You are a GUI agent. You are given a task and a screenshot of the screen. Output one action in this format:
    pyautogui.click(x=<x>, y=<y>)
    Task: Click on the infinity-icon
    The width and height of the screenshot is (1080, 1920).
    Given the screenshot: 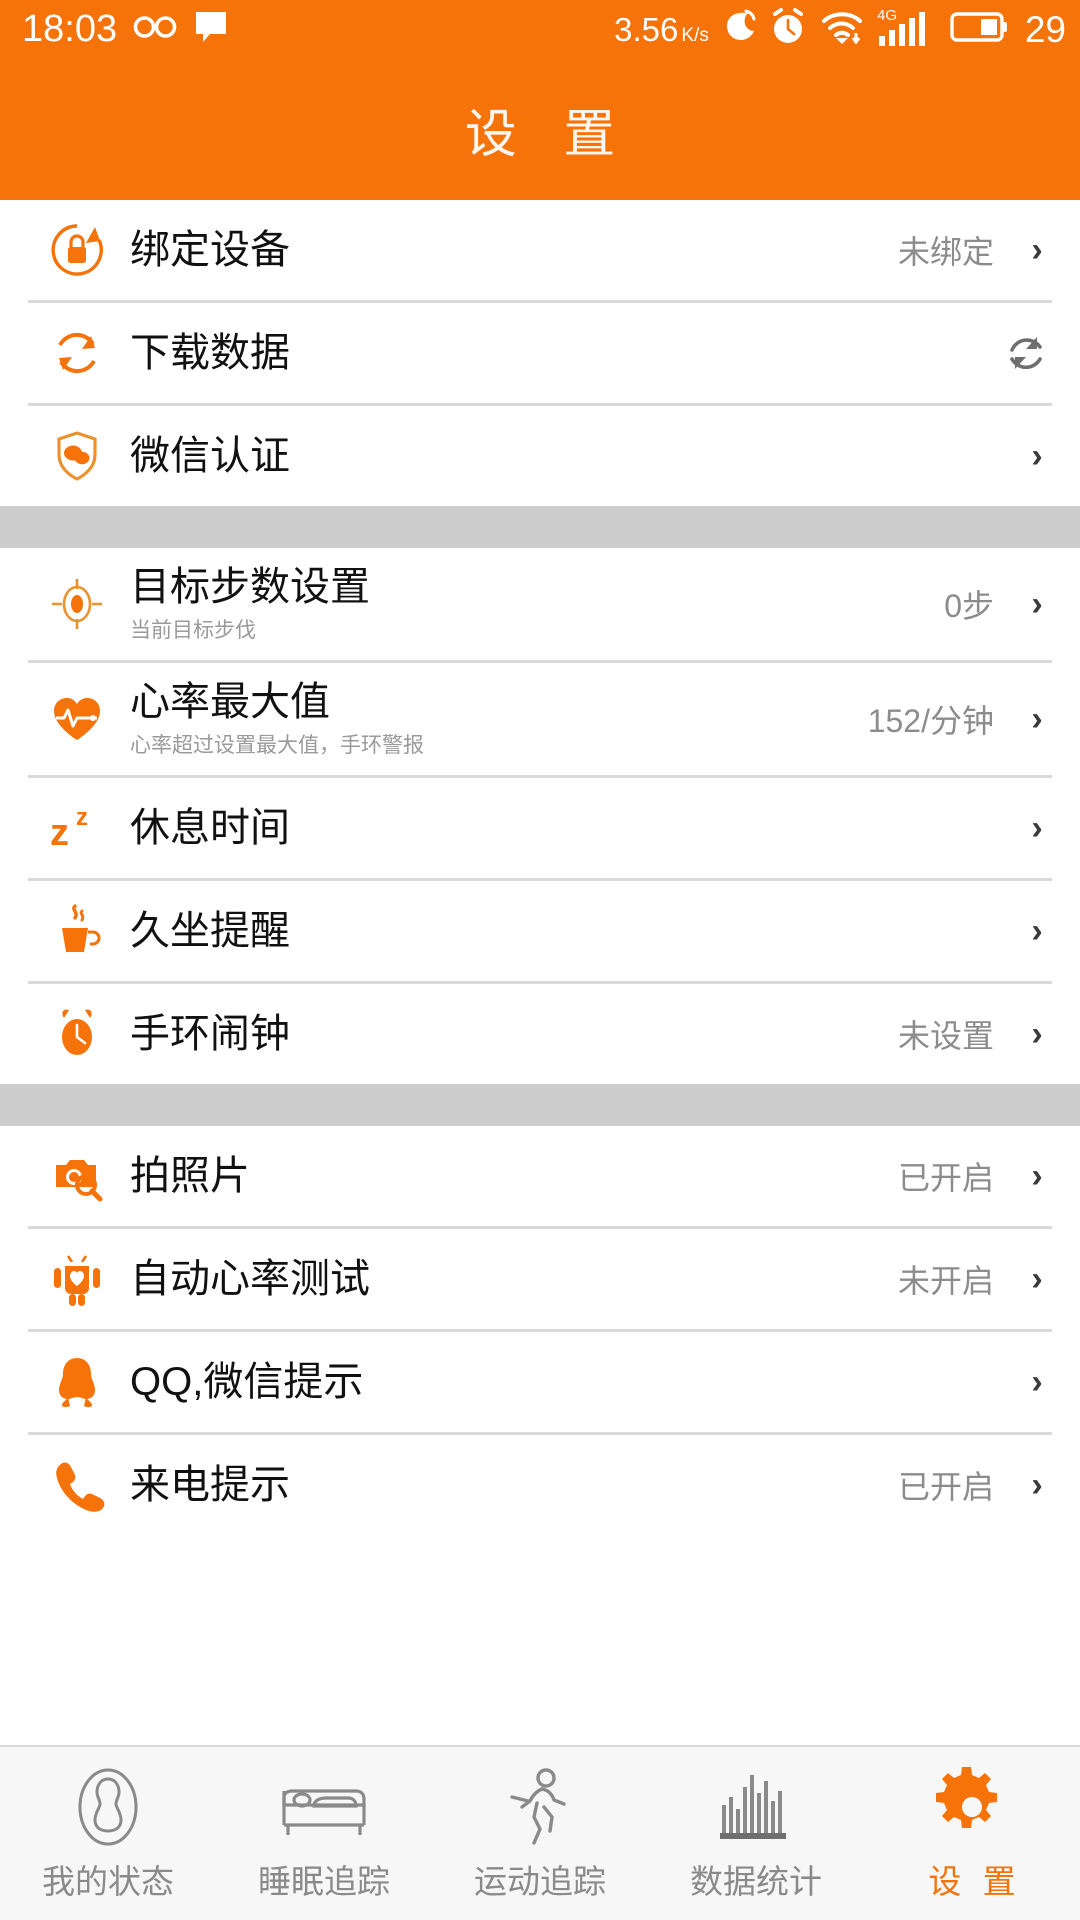 What is the action you would take?
    pyautogui.click(x=155, y=29)
    